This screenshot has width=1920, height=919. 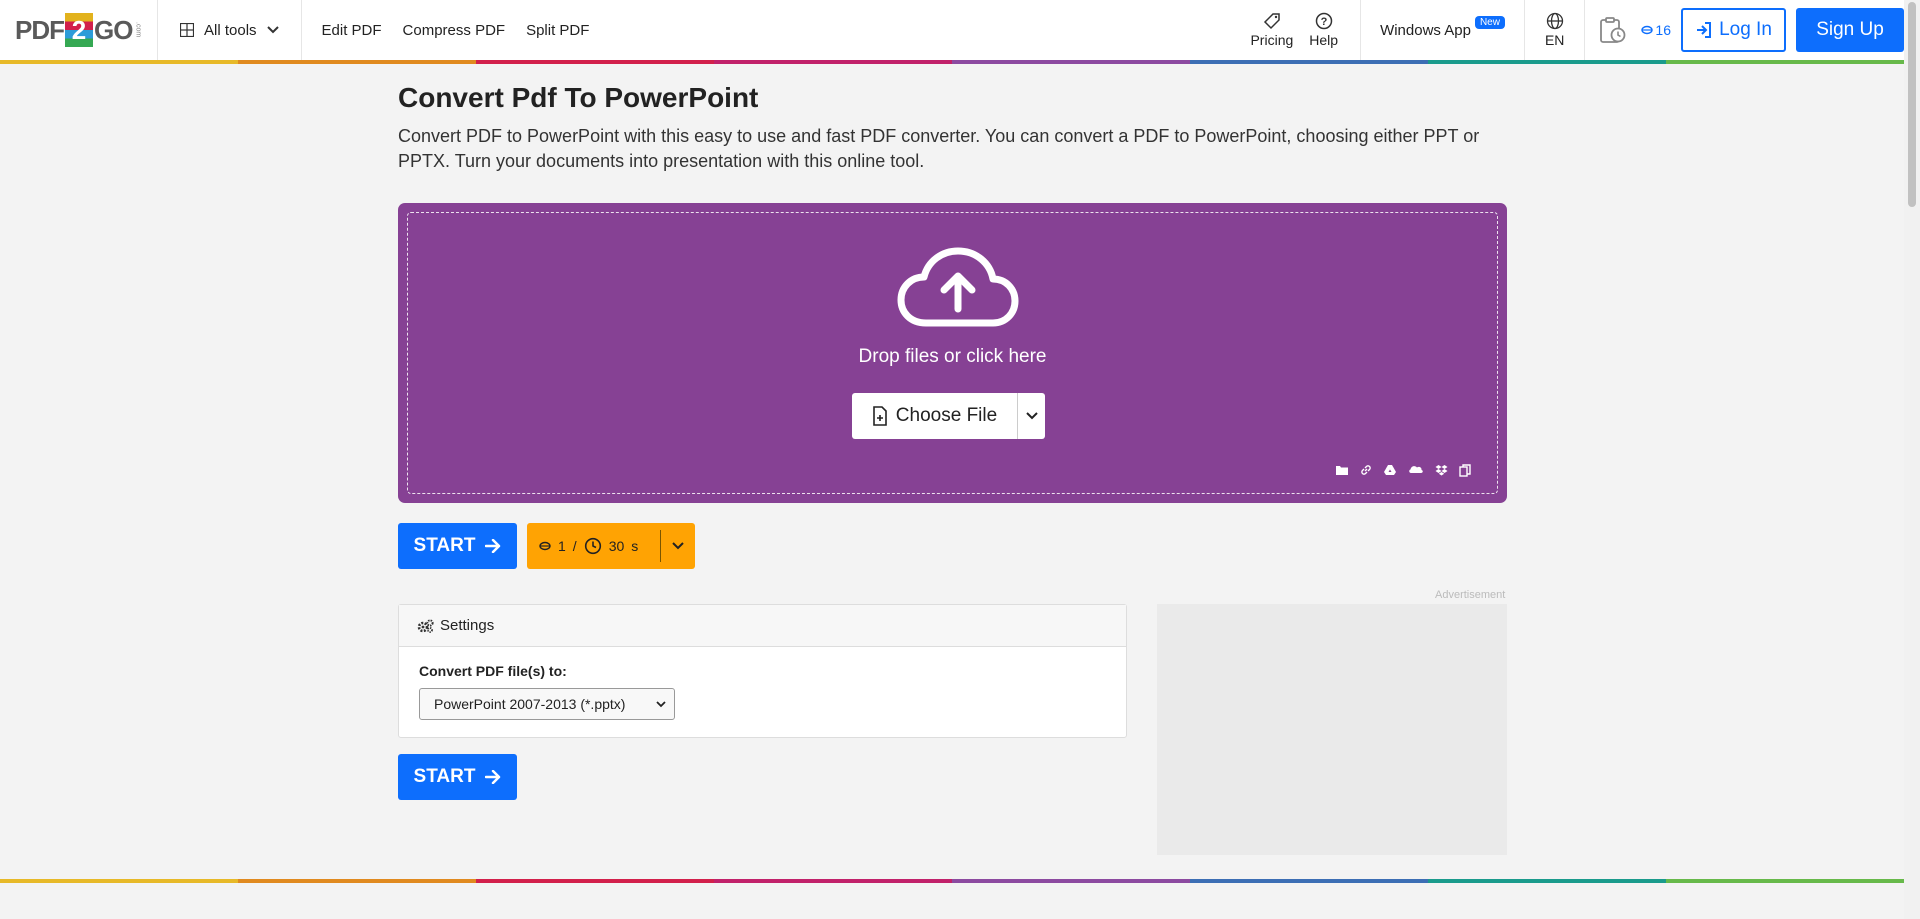 I want to click on credits-value: 16, so click(x=1663, y=30).